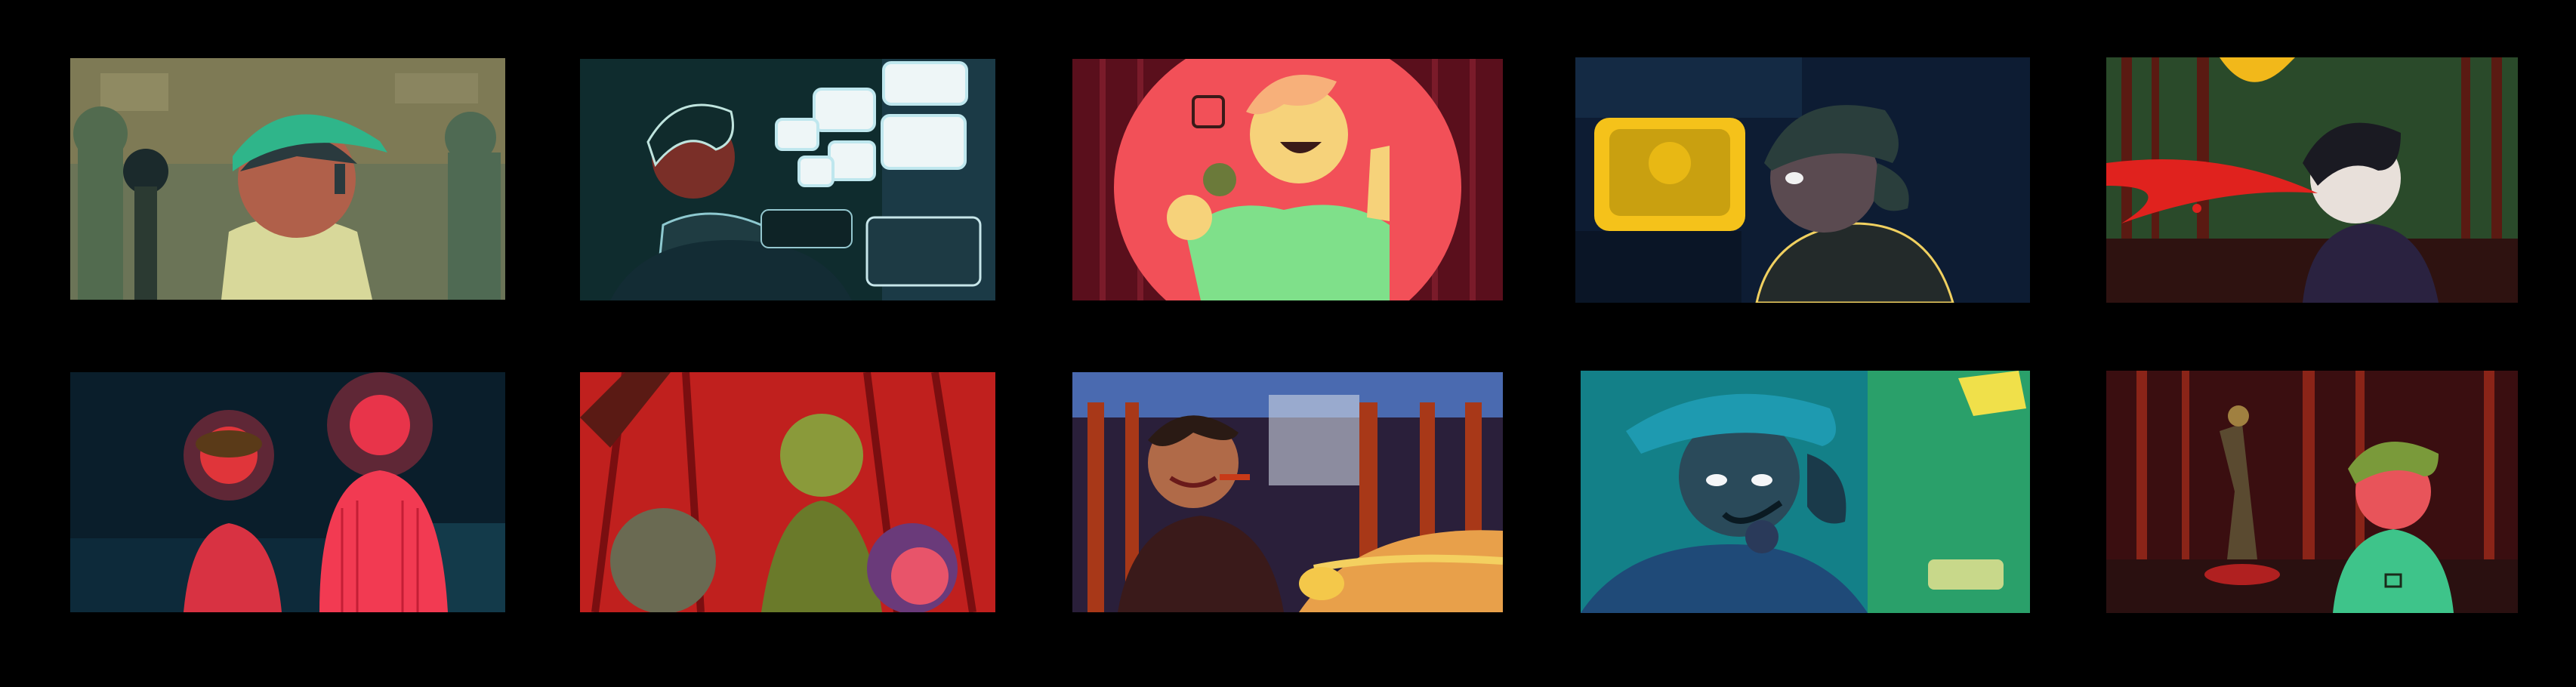  I want to click on panel-9-illustration, so click(1805, 492).